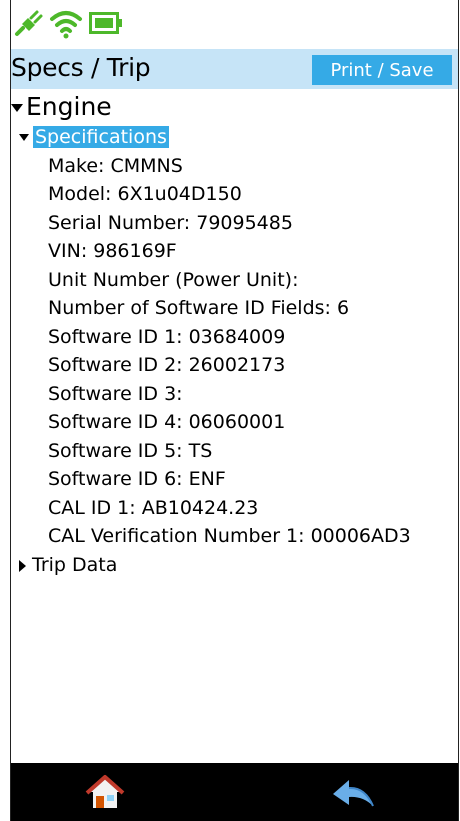  What do you see at coordinates (66, 26) in the screenshot?
I see `wifi-icon` at bounding box center [66, 26].